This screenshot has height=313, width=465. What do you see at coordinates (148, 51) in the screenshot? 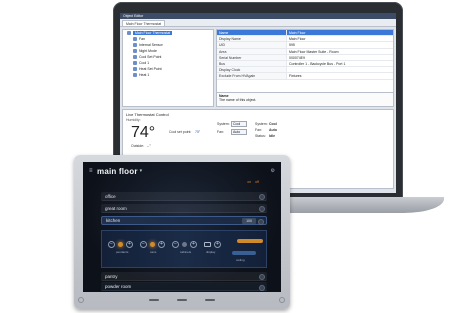
I see `tree-item-label: Night Mode` at bounding box center [148, 51].